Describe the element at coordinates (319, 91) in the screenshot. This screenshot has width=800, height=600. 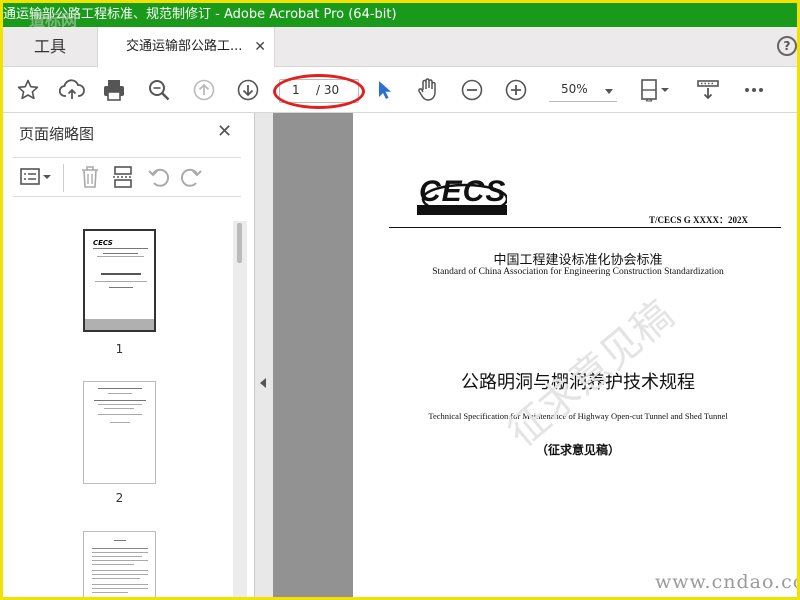
I see `annotation-oval` at that location.